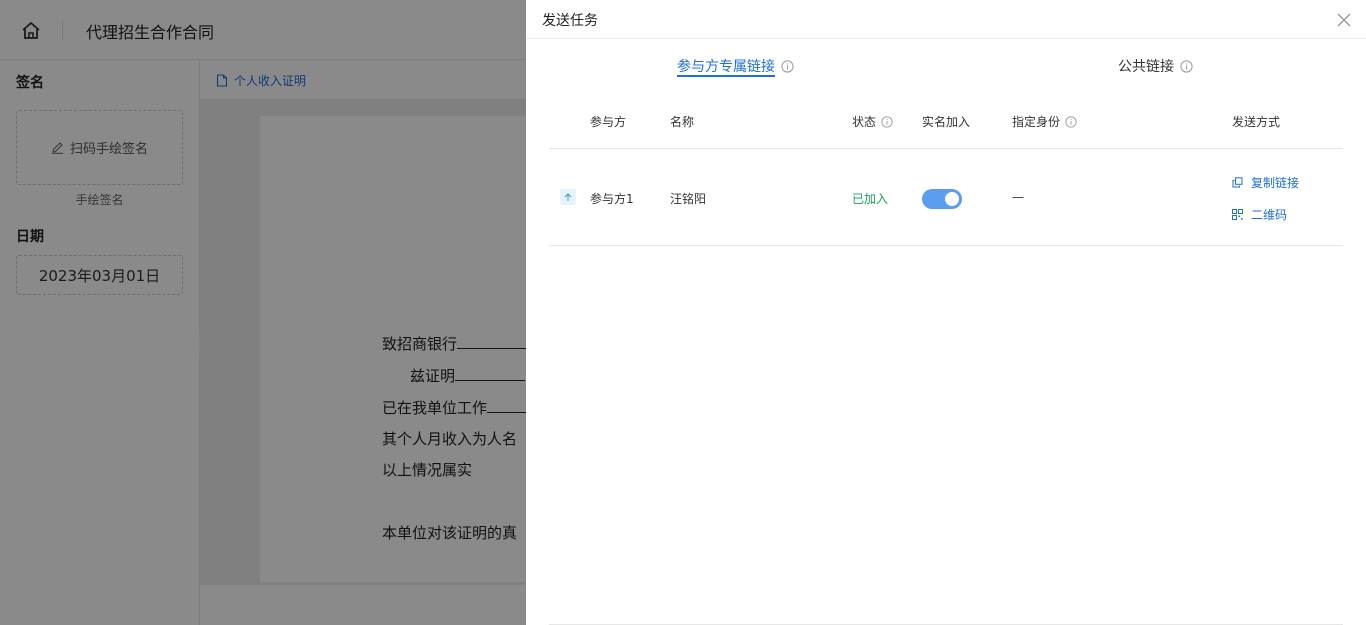  What do you see at coordinates (1275, 183) in the screenshot?
I see `copy-link-label: 复制链接` at bounding box center [1275, 183].